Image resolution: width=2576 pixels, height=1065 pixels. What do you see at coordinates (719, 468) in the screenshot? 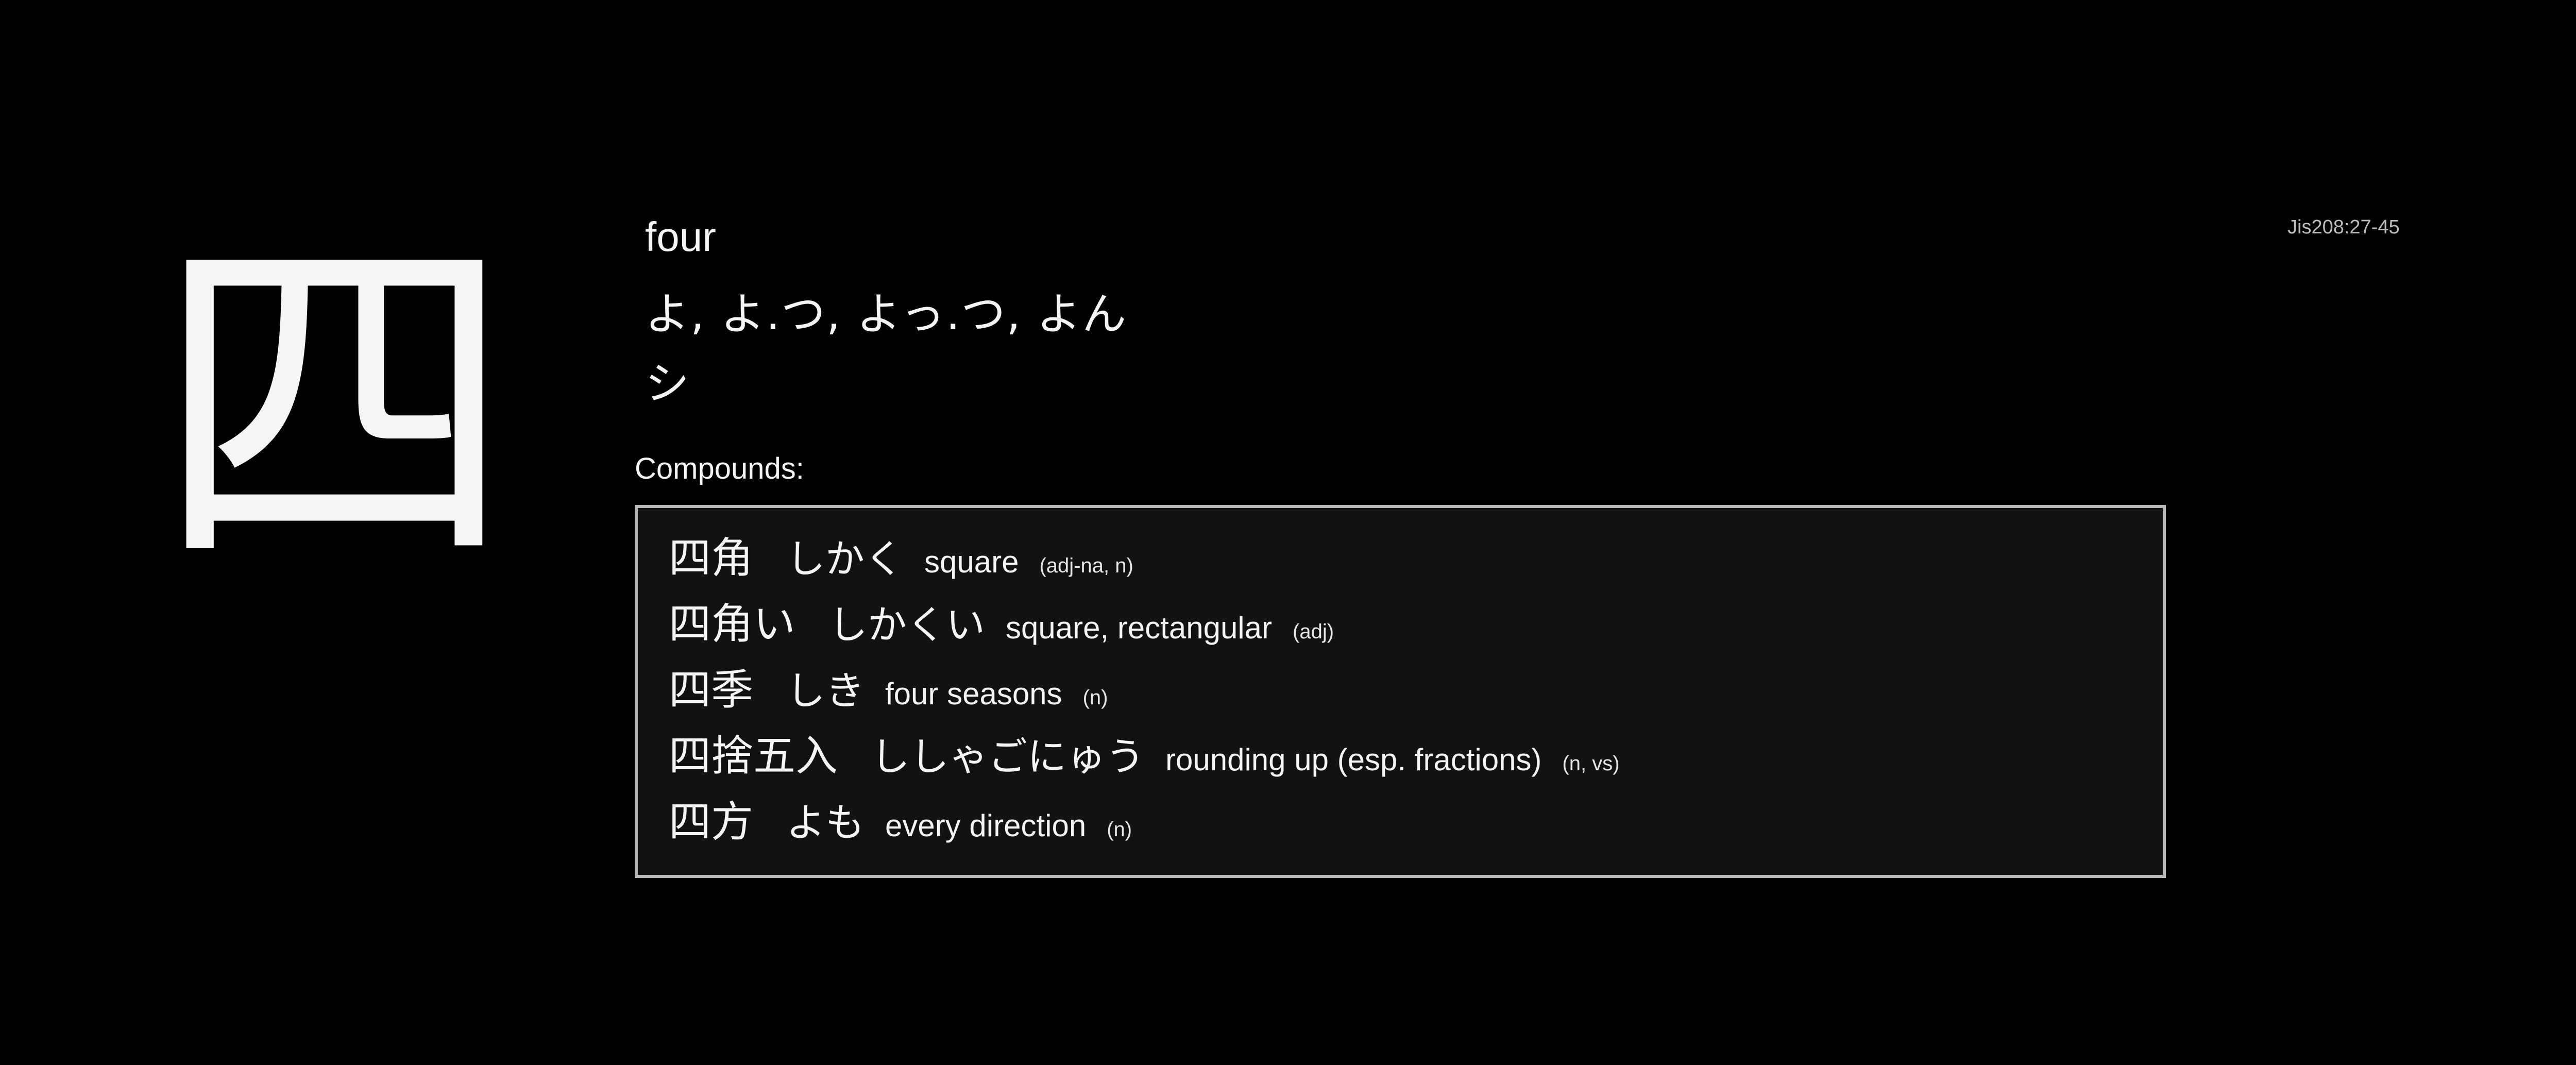
I see `compounds-heading: Compounds:` at bounding box center [719, 468].